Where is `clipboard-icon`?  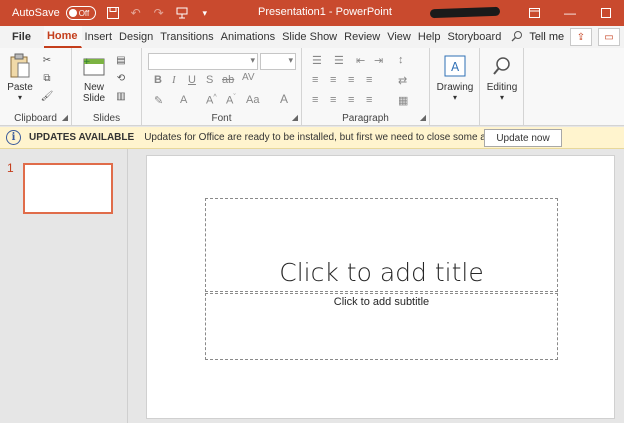 clipboard-icon is located at coordinates (20, 66).